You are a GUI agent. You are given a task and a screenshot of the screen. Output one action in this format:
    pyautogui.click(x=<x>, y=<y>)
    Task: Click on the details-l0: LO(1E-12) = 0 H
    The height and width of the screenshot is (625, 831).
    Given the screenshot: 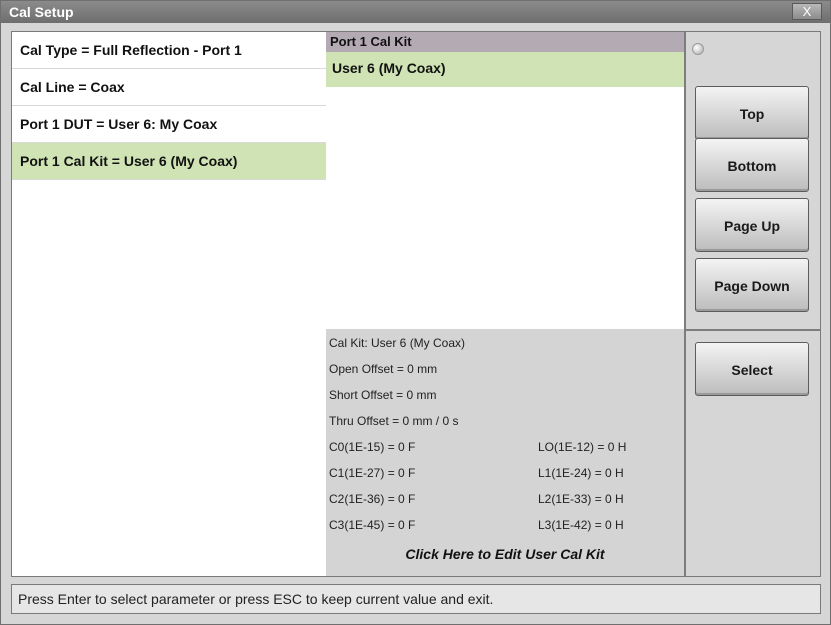 What is the action you would take?
    pyautogui.click(x=582, y=447)
    